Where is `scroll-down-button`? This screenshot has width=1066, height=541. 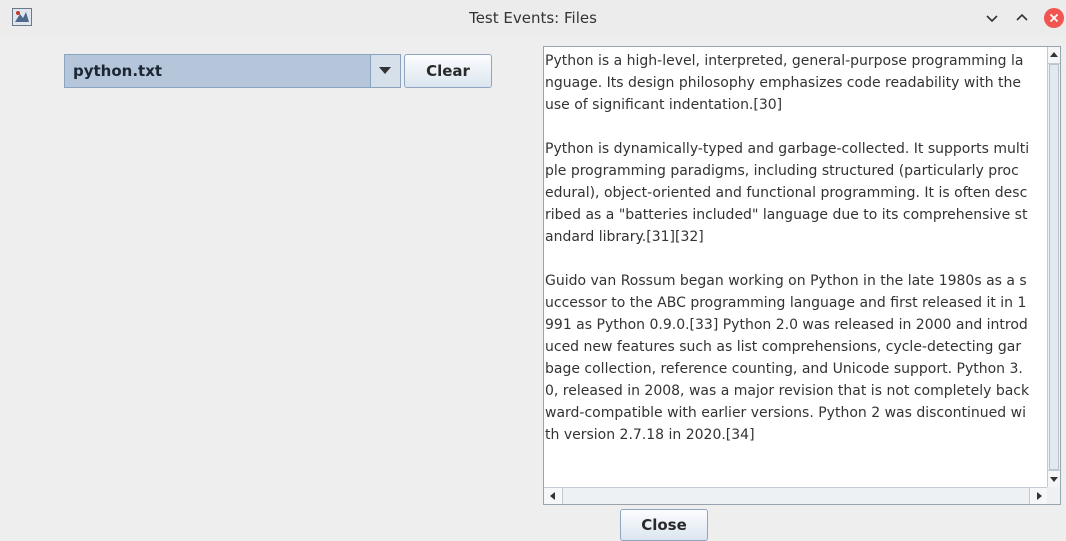 scroll-down-button is located at coordinates (1054, 478).